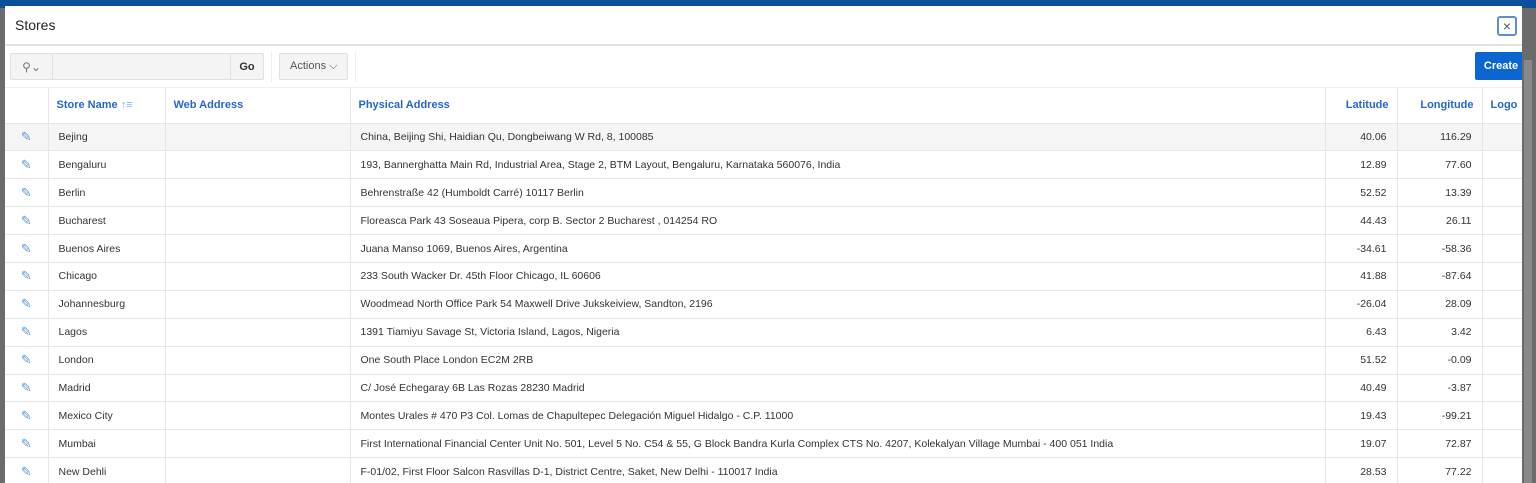  What do you see at coordinates (1439, 276) in the screenshot?
I see `cell-longitude: -87.64` at bounding box center [1439, 276].